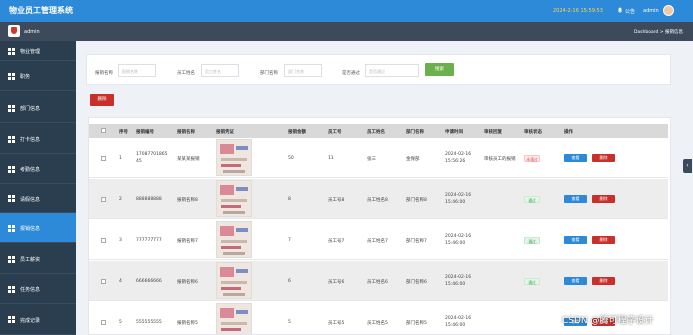 The width and height of the screenshot is (693, 335). I want to click on cell-name: 某某某报销, so click(188, 159).